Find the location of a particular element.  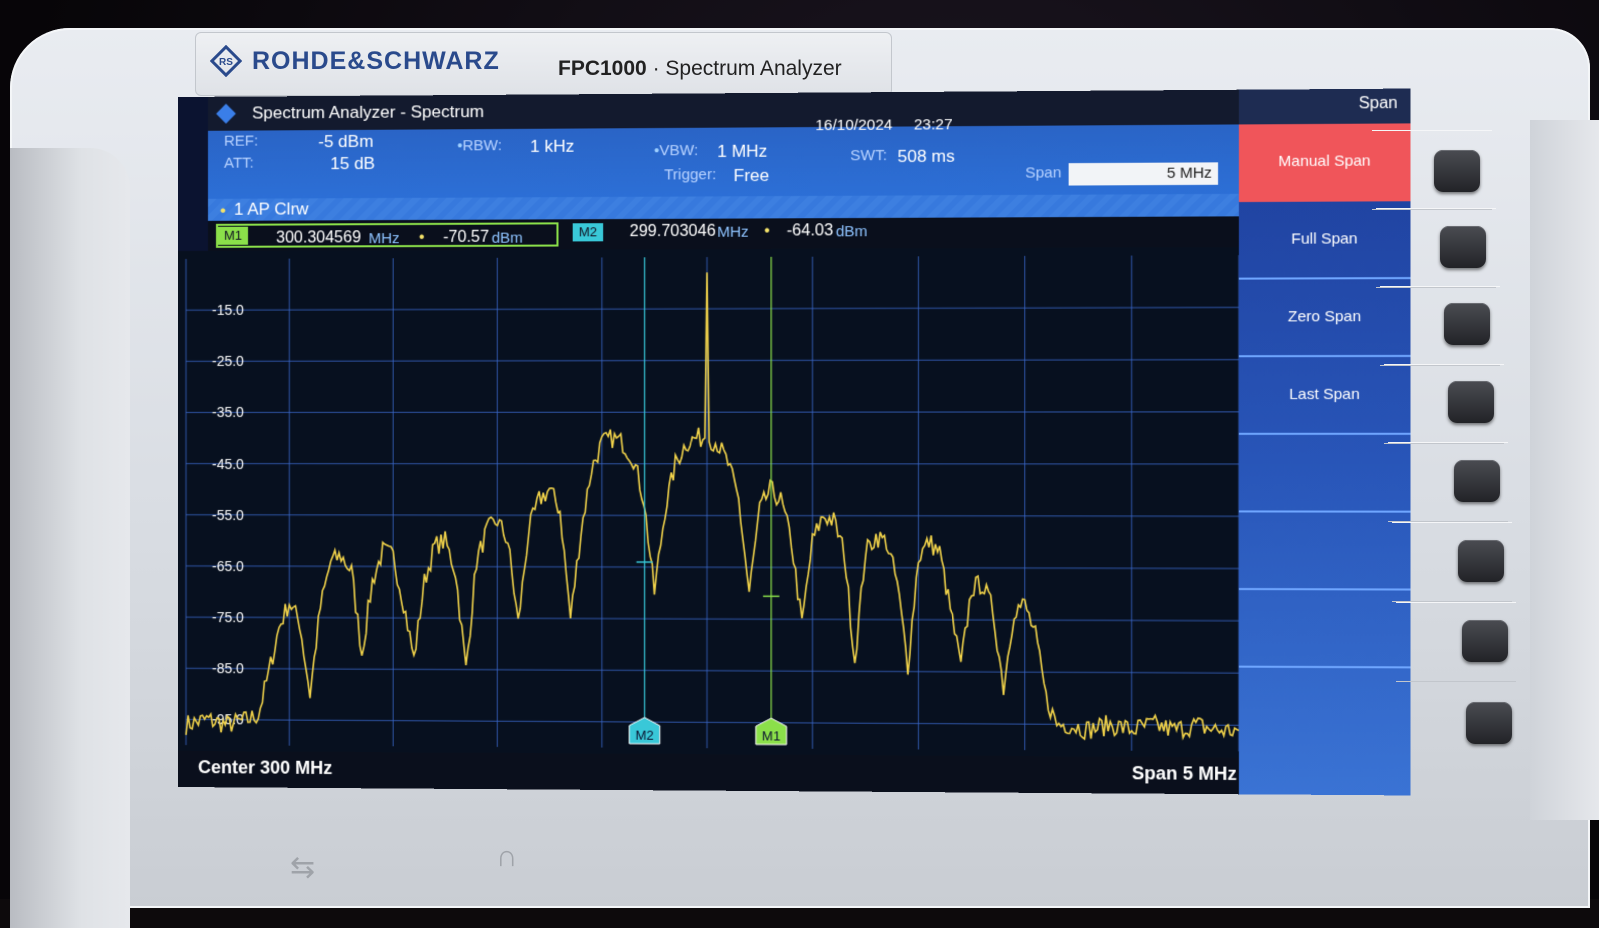

swt-value: 508 ms is located at coordinates (925, 157).